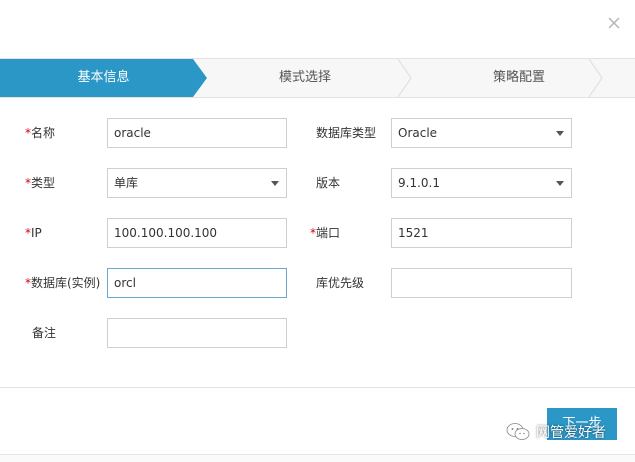 The image size is (635, 462). What do you see at coordinates (328, 183) in the screenshot?
I see `version-label: 版本` at bounding box center [328, 183].